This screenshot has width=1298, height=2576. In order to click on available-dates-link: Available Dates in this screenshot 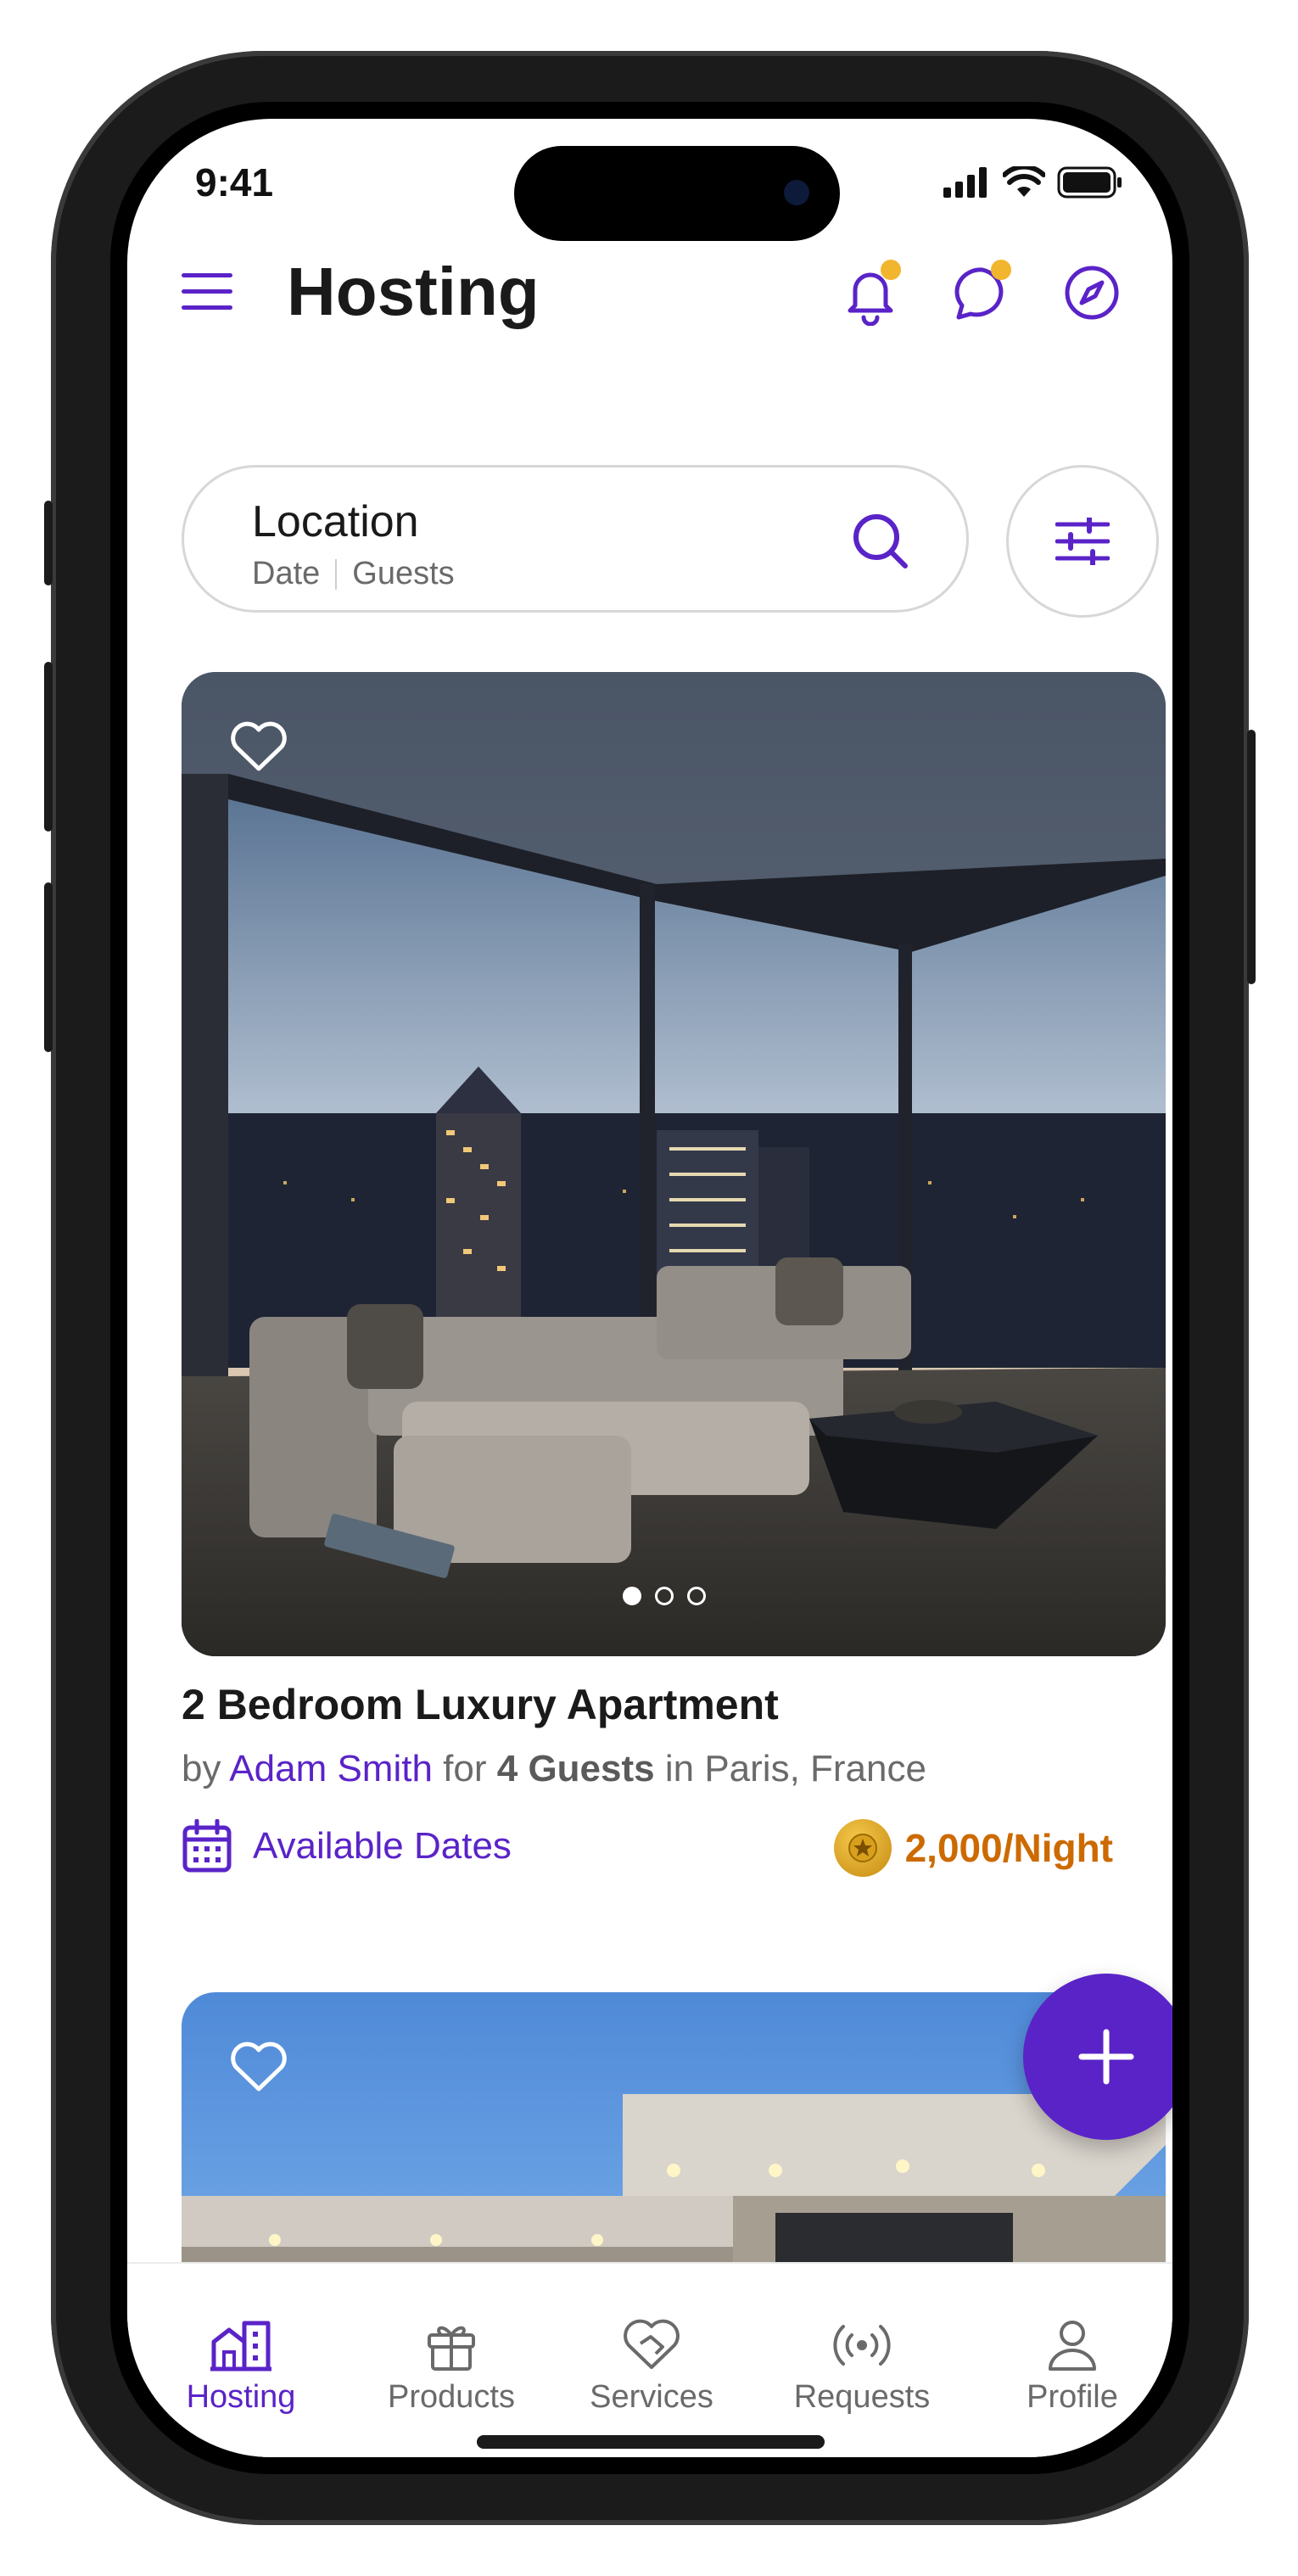, I will do `click(347, 1846)`.